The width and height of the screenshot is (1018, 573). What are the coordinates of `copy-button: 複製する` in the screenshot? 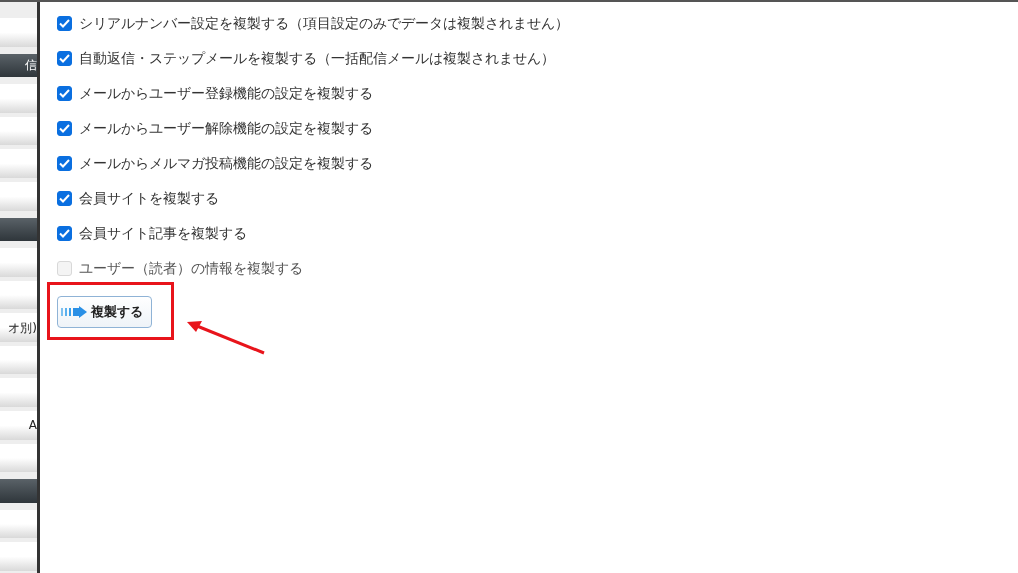 It's located at (104, 312).